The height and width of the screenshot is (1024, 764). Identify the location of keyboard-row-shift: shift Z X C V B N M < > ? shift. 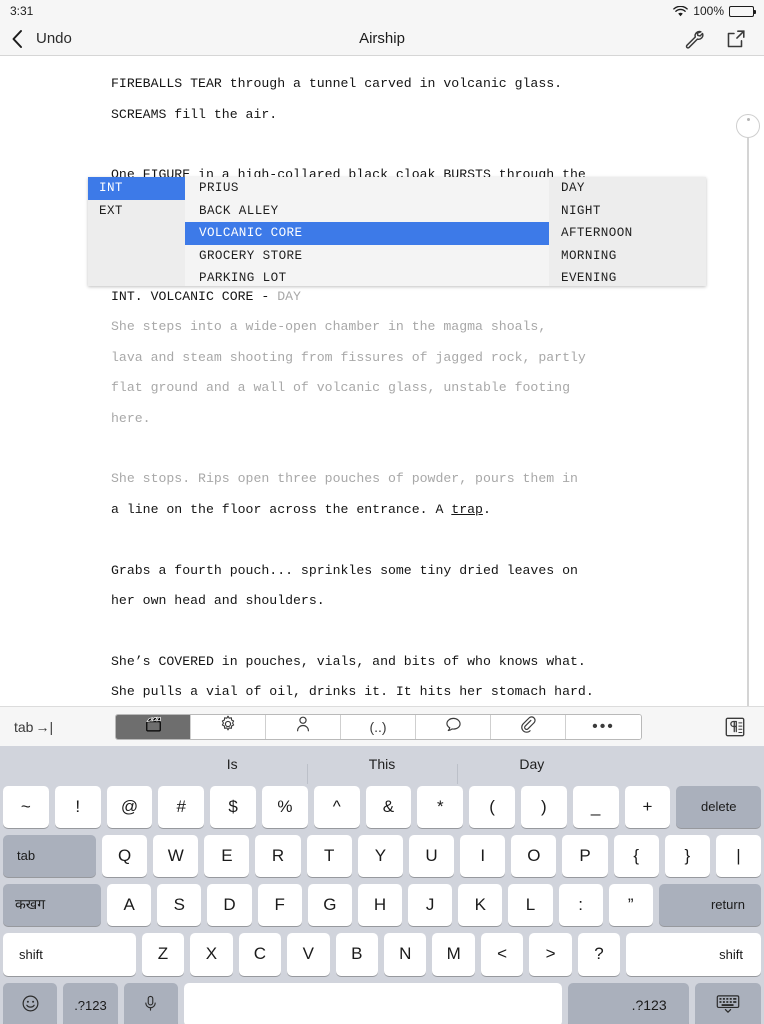
(382, 954).